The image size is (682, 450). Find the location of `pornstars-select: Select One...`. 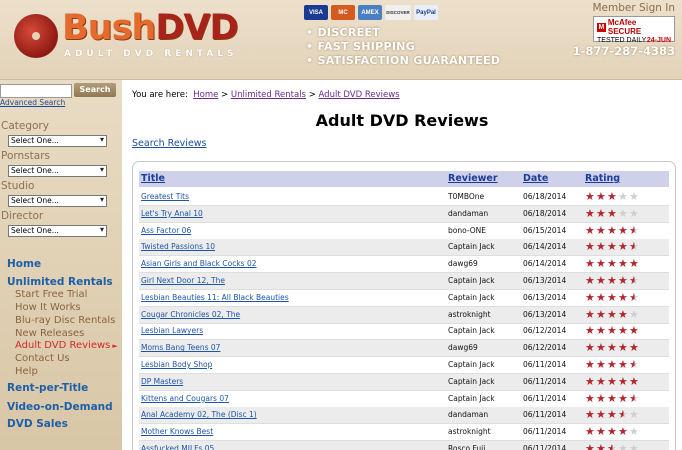

pornstars-select: Select One... is located at coordinates (57, 171).